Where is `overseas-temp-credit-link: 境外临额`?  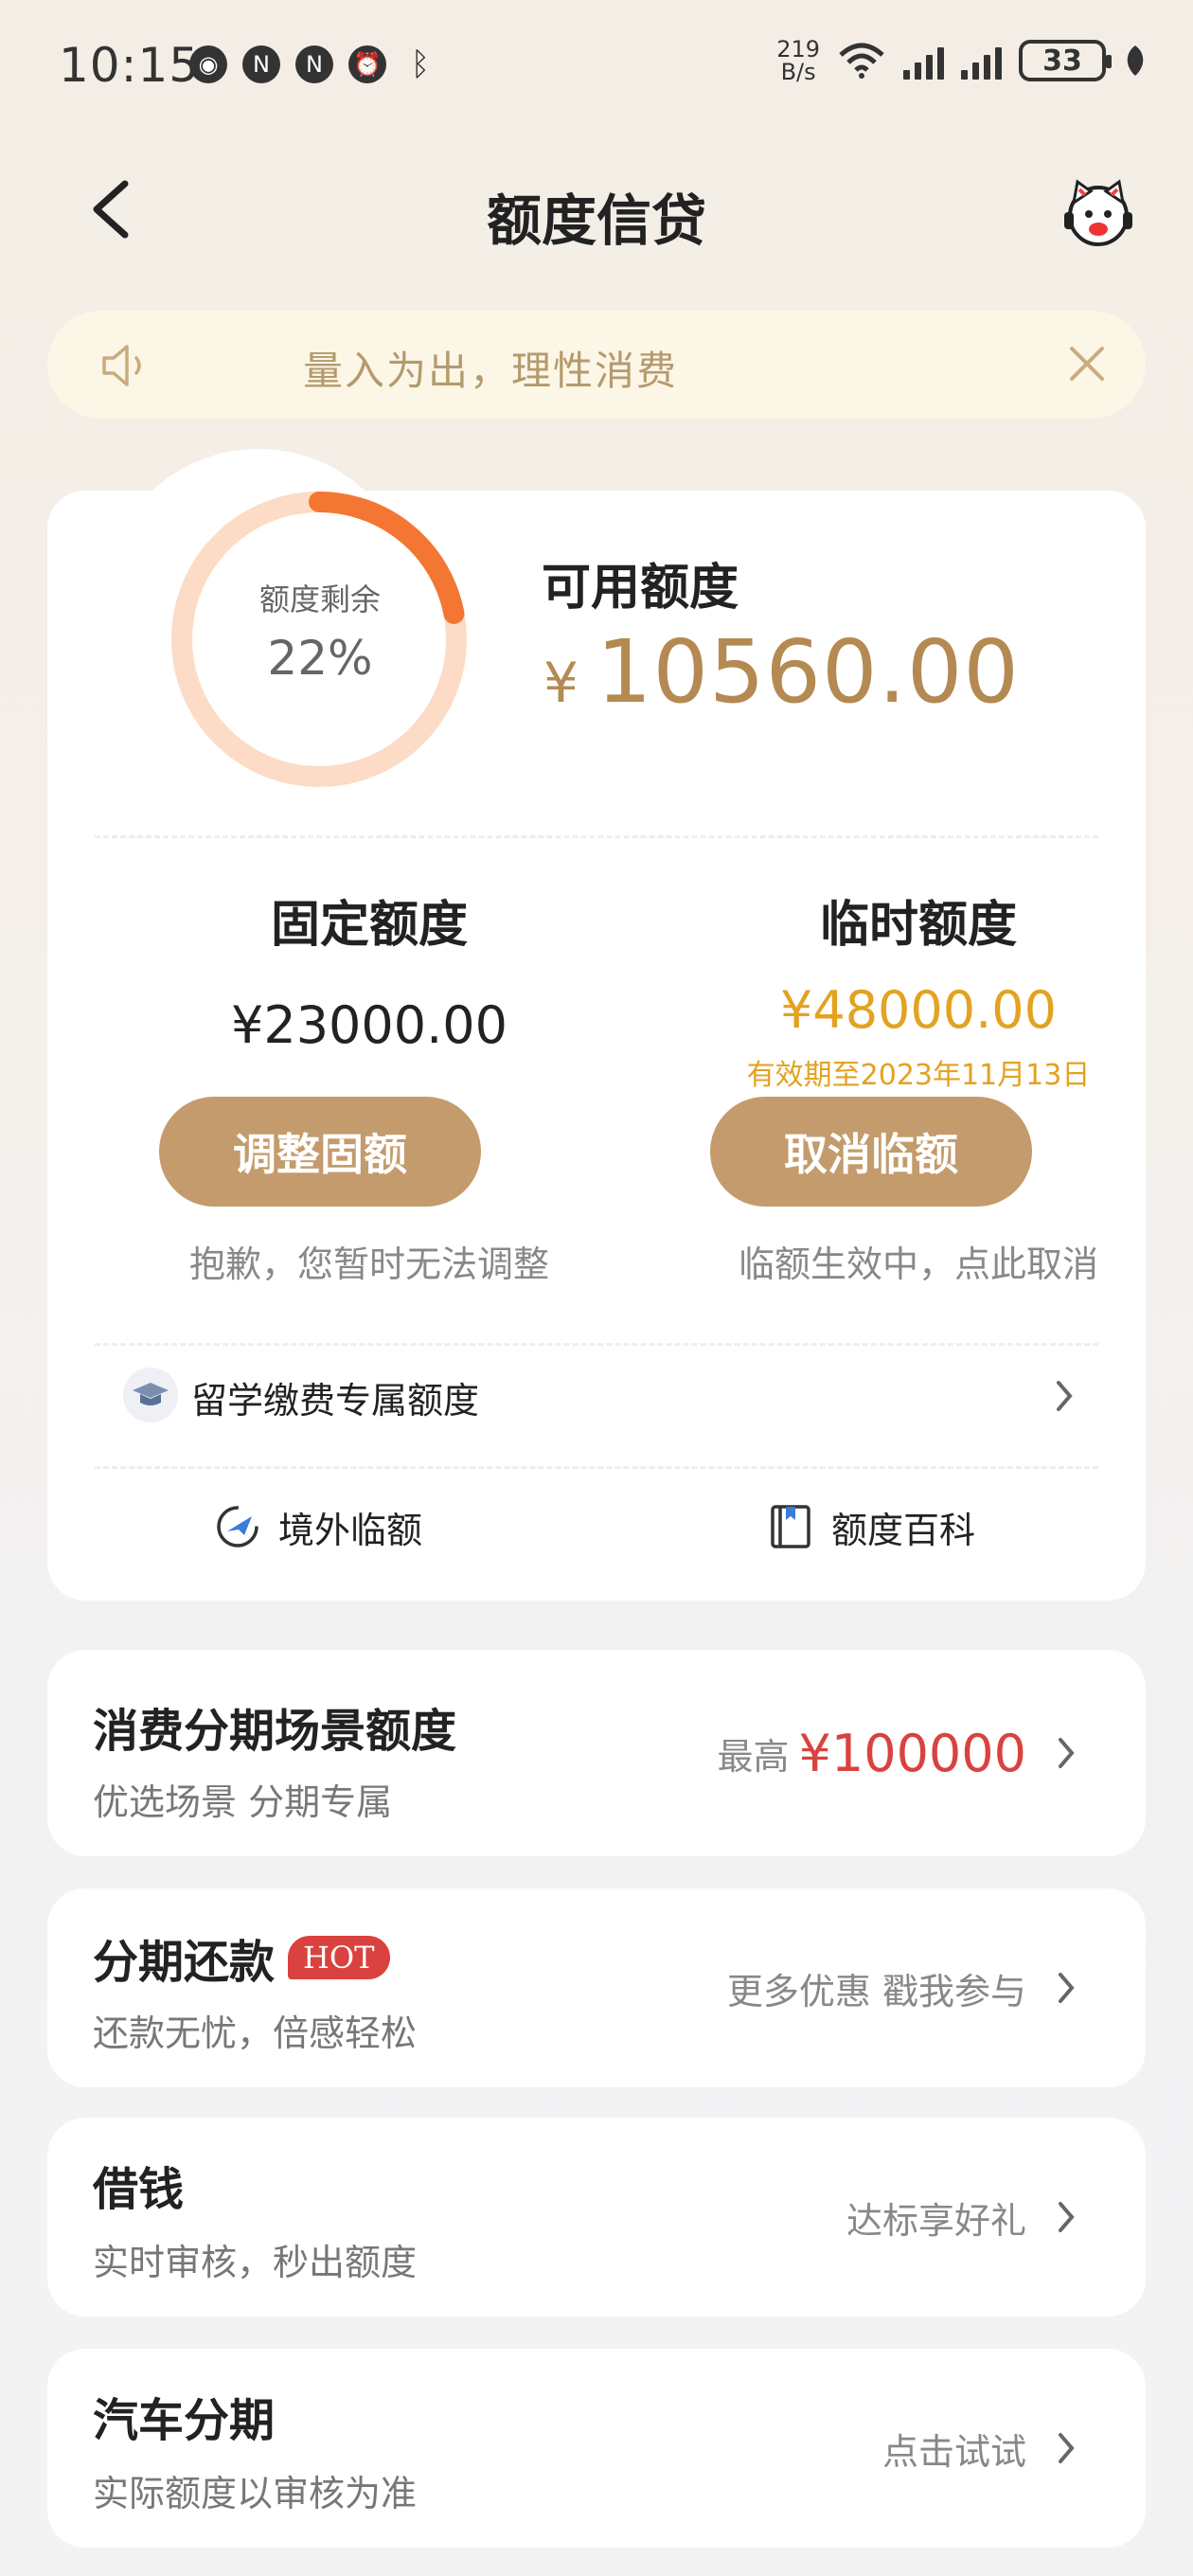
overseas-temp-credit-link: 境外临额 is located at coordinates (318, 1526).